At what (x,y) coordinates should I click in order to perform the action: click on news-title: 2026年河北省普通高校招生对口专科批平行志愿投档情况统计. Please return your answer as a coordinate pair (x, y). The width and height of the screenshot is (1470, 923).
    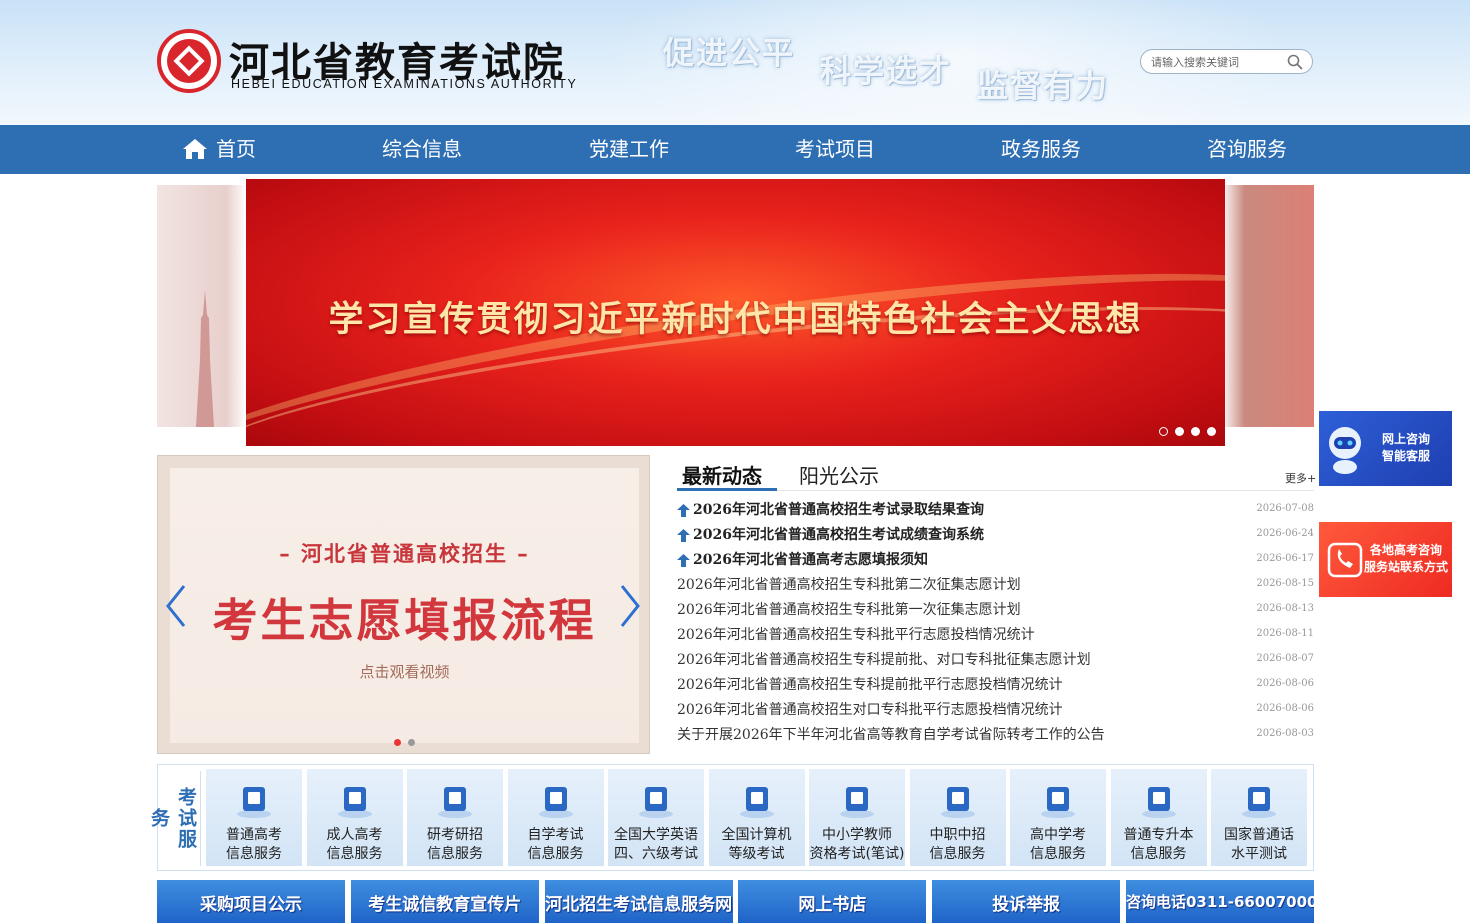
    Looking at the image, I should click on (870, 710).